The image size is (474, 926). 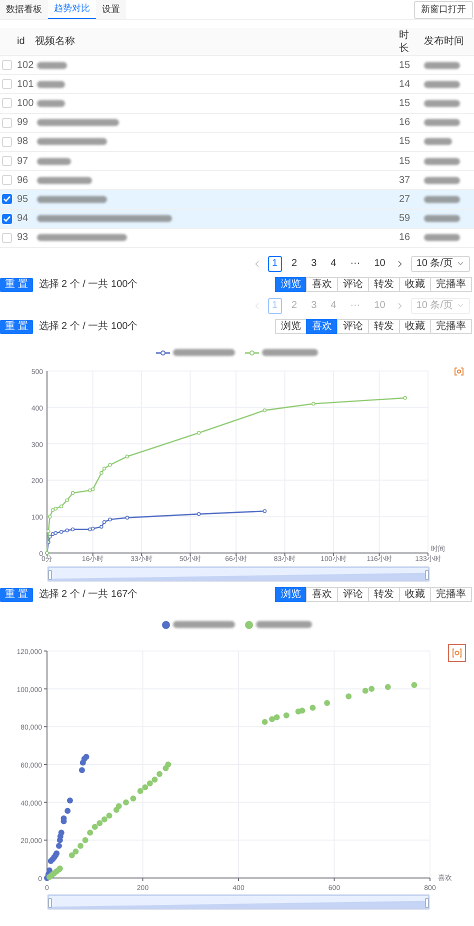 What do you see at coordinates (25, 85) in the screenshot?
I see `table-cell-text: 101` at bounding box center [25, 85].